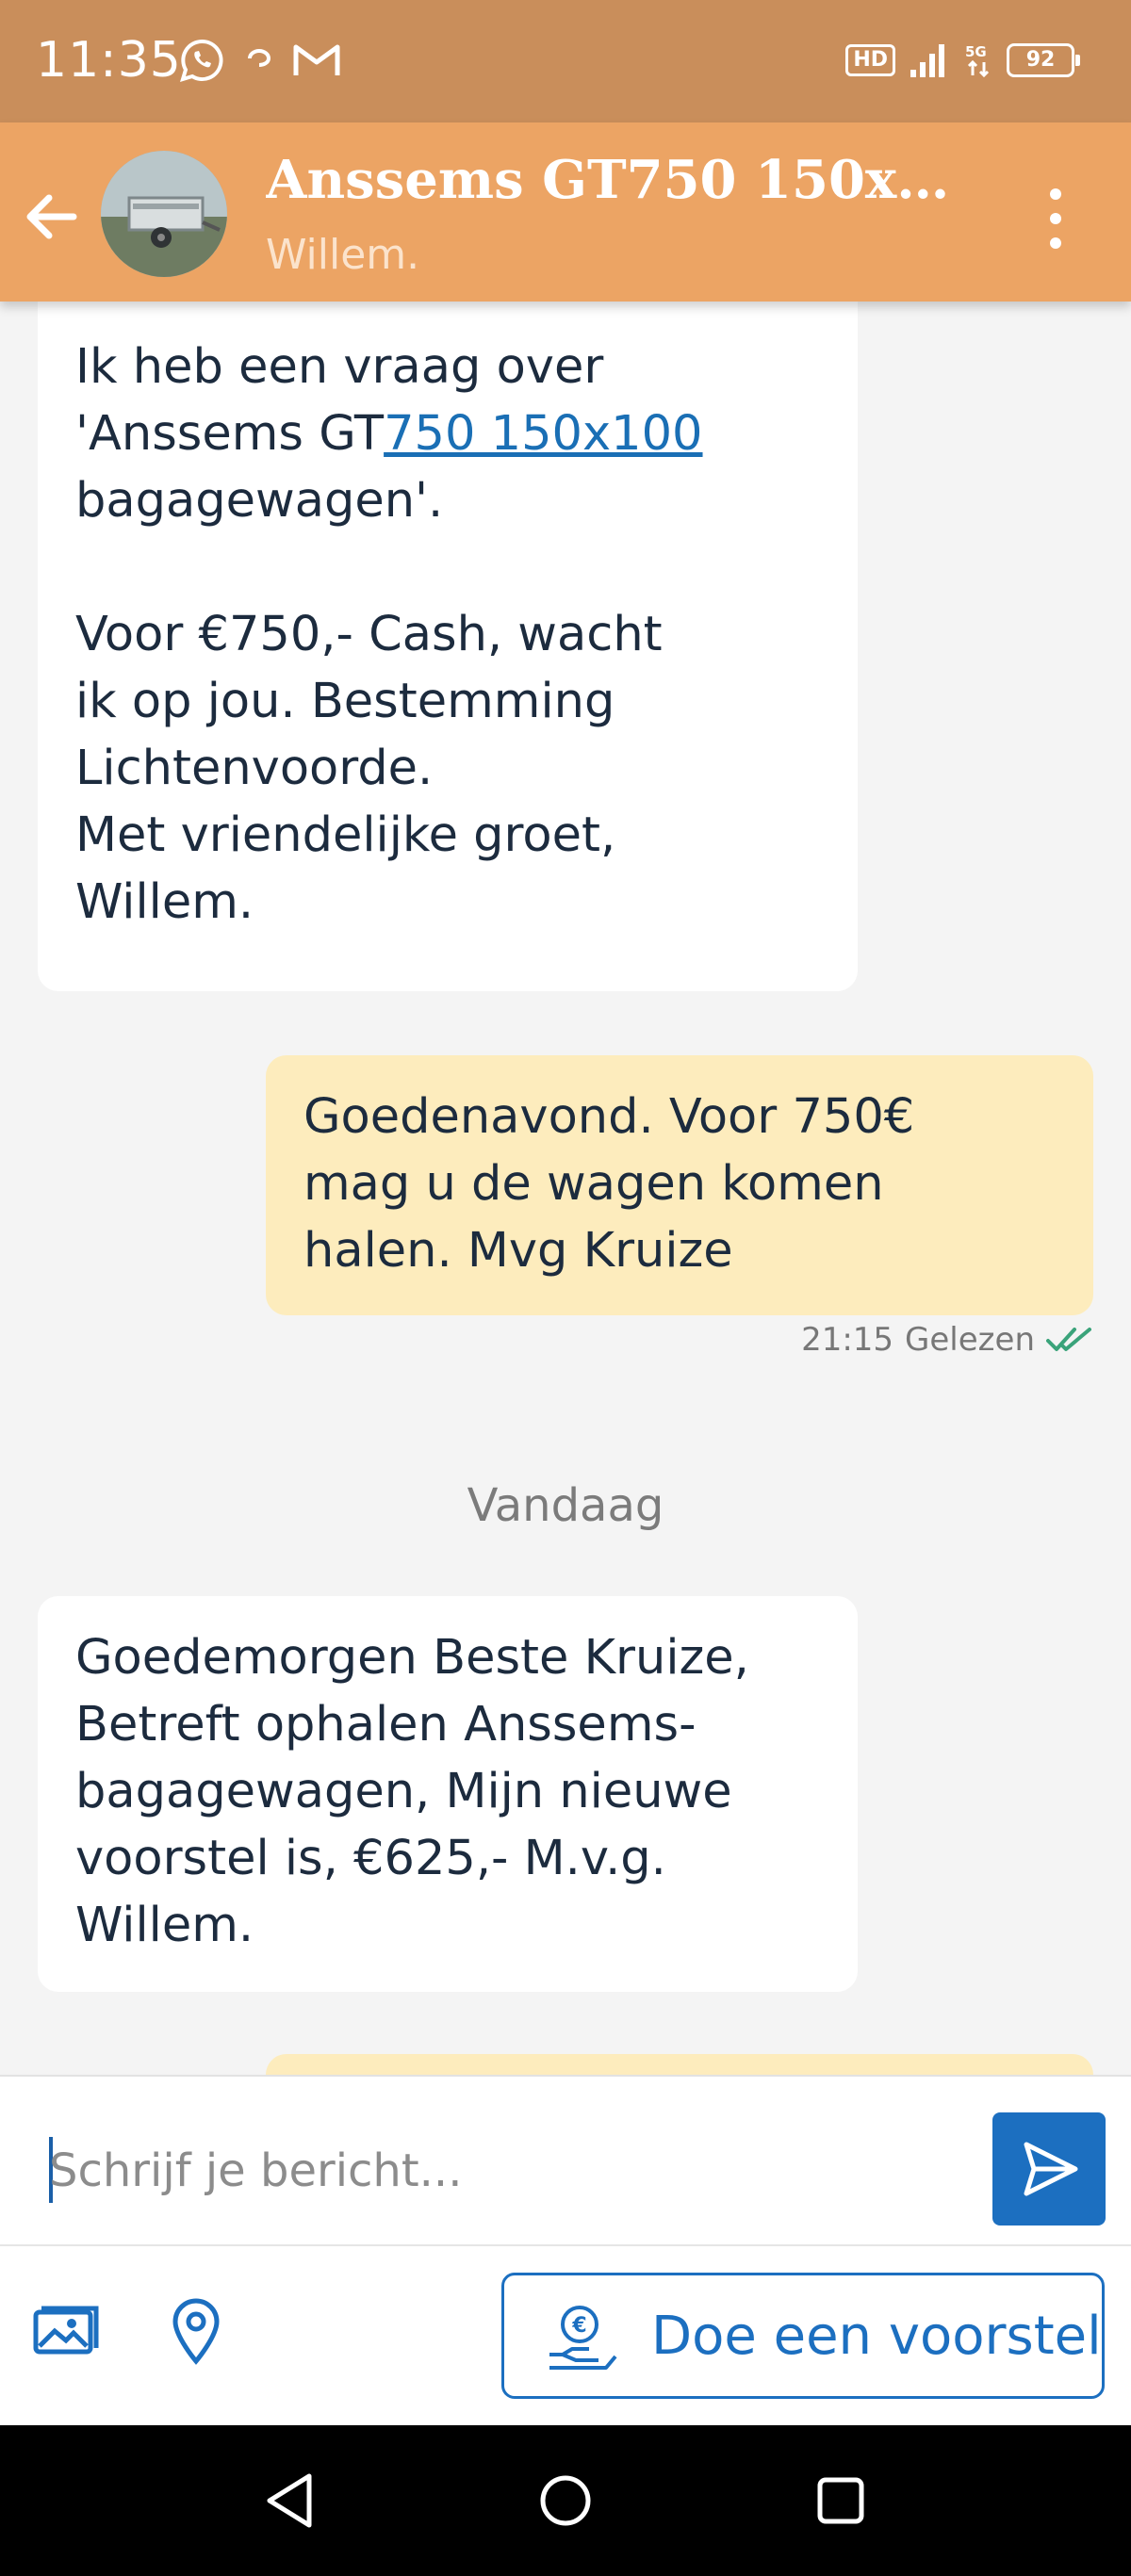 This screenshot has width=1131, height=2576. I want to click on message-link: 750 150x100, so click(543, 434).